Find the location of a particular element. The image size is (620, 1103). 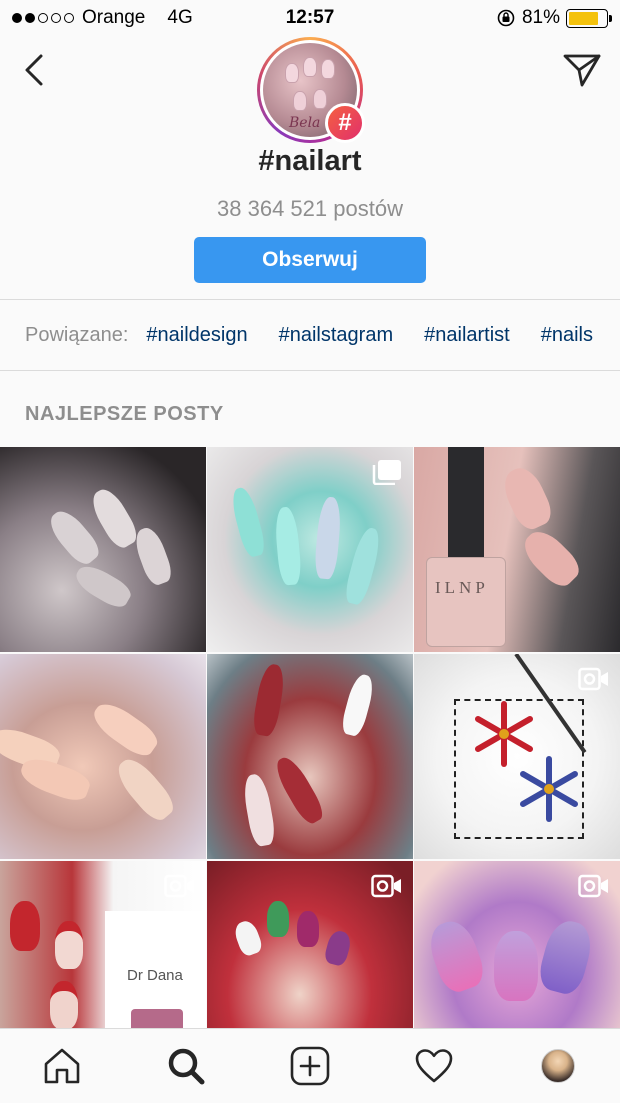

signal-strength-icon is located at coordinates (43, 18).